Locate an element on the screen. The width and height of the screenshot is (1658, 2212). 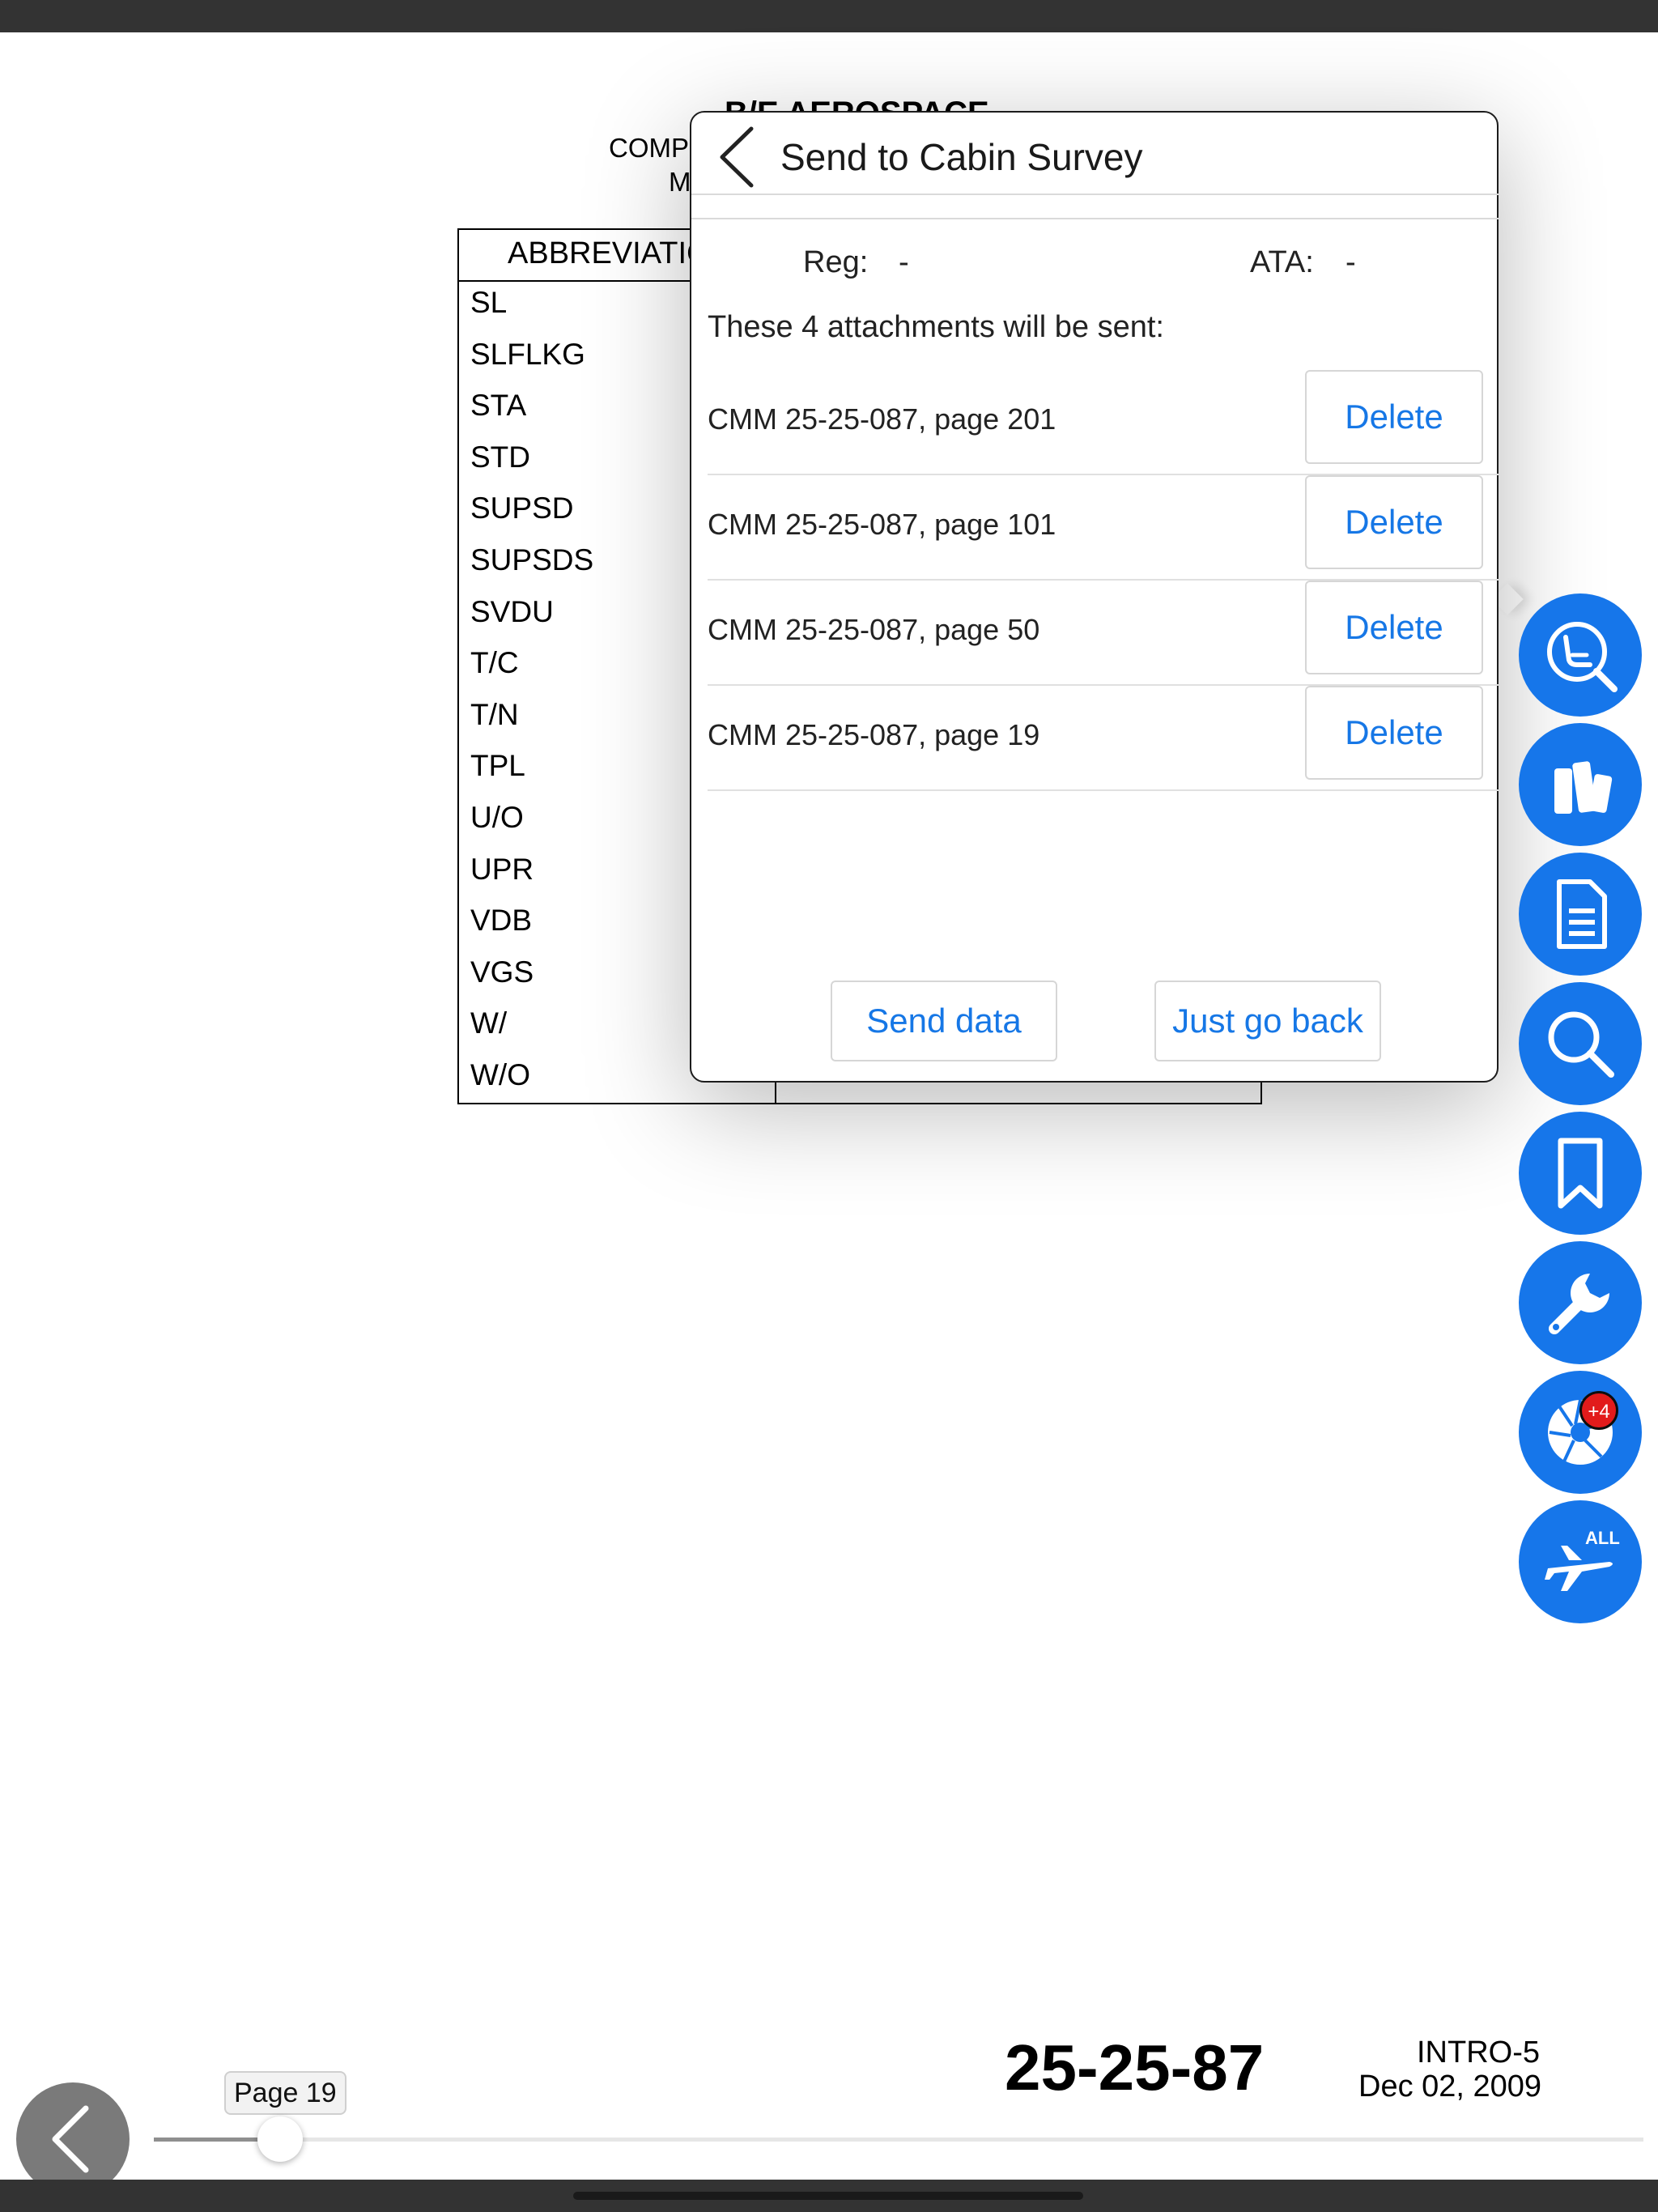
abbreviation: SUPSDS is located at coordinates (532, 559).